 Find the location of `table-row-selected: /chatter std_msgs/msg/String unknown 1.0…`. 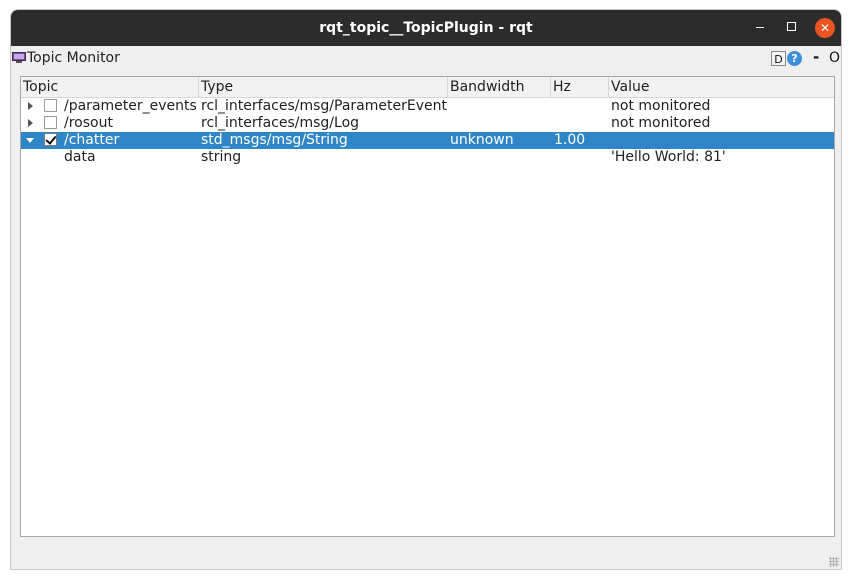

table-row-selected: /chatter std_msgs/msg/String unknown 1.0… is located at coordinates (427, 140).